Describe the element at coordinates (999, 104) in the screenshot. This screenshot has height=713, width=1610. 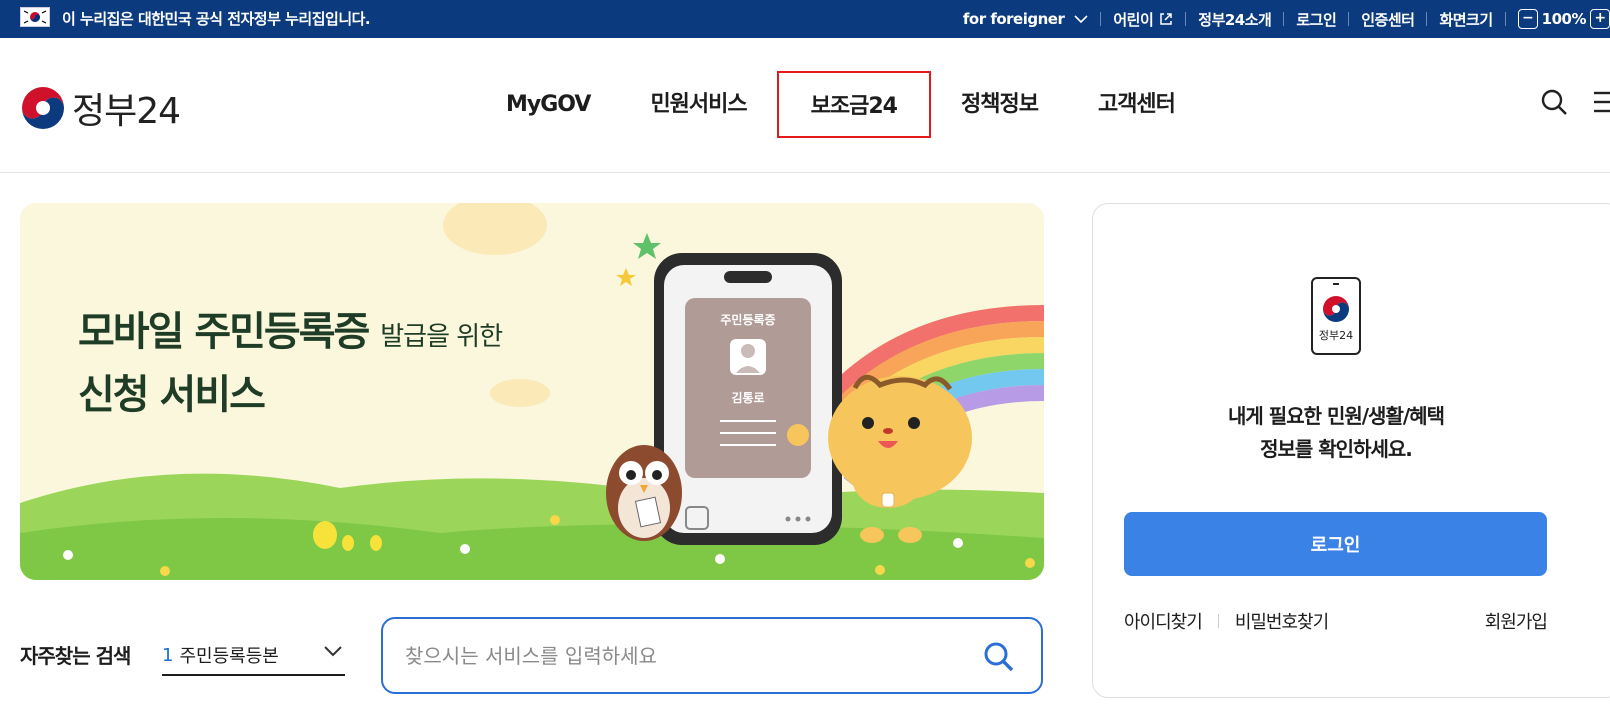
I see `nav-policy-info: 정책정보` at that location.